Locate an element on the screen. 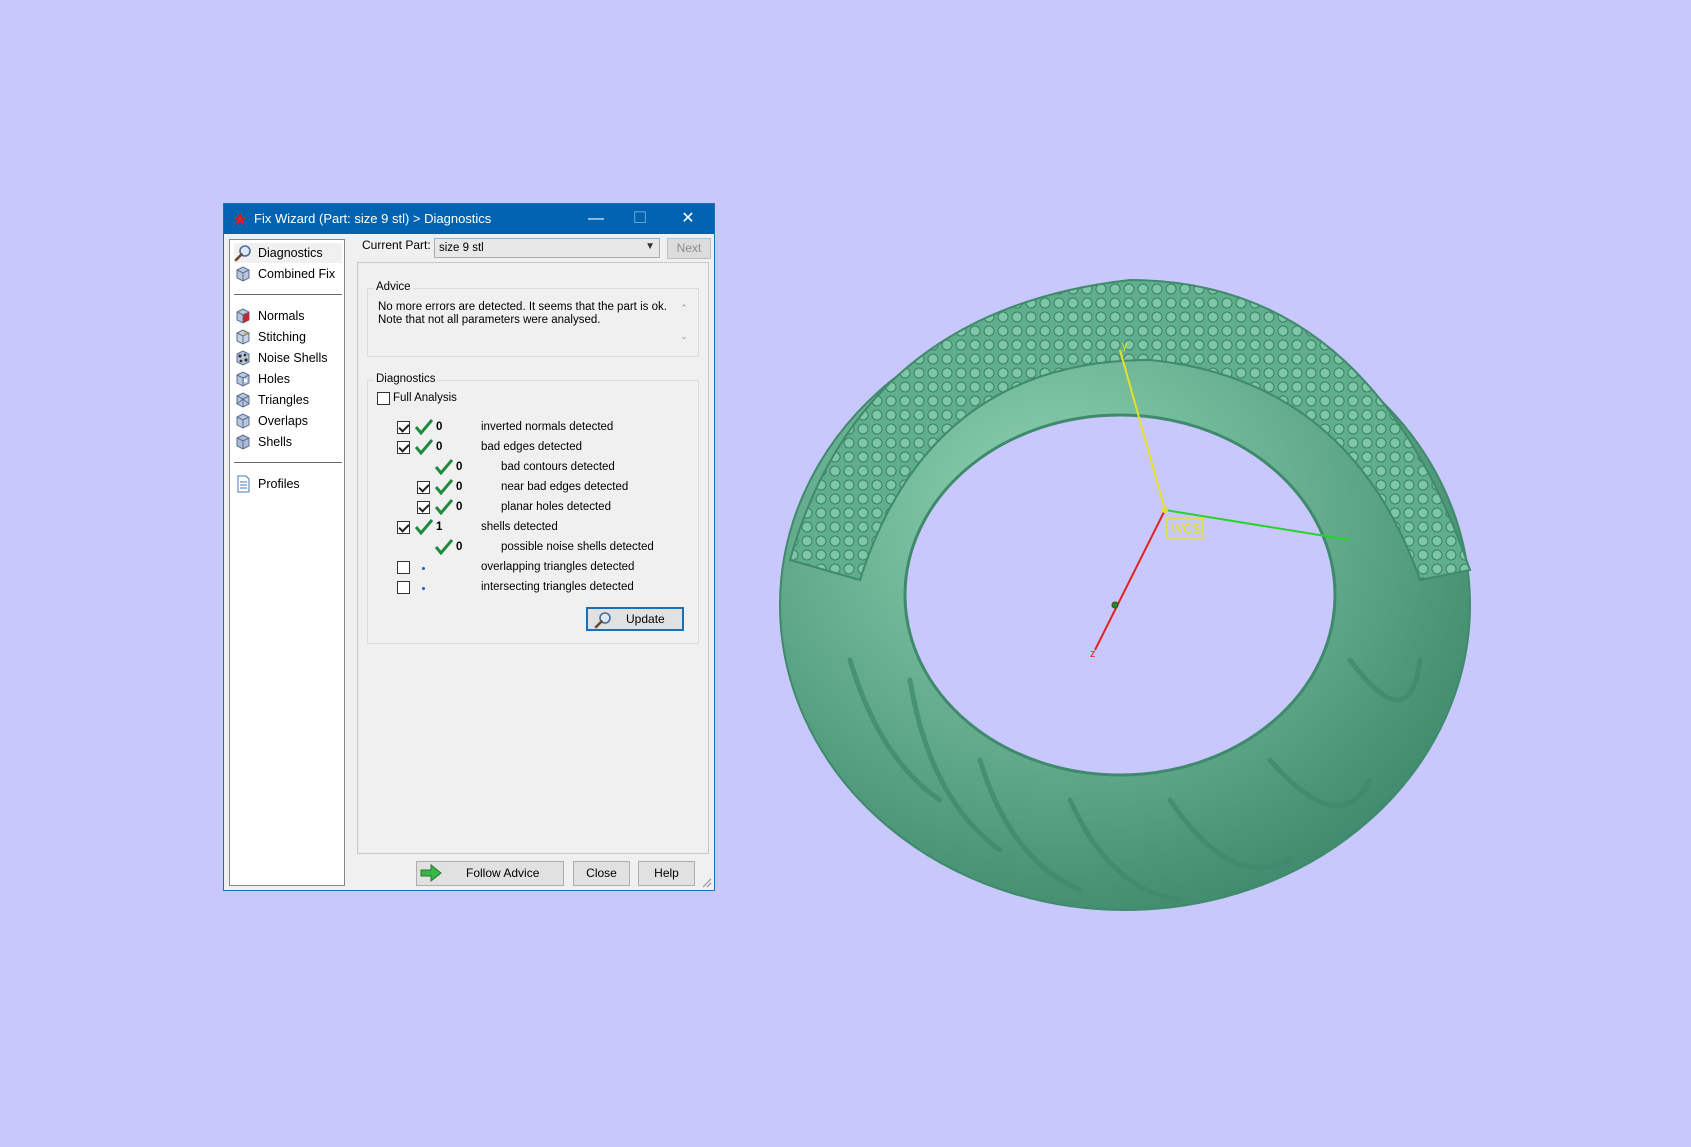 This screenshot has width=1691, height=1147. noise-shells-count: 0 is located at coordinates (459, 547).